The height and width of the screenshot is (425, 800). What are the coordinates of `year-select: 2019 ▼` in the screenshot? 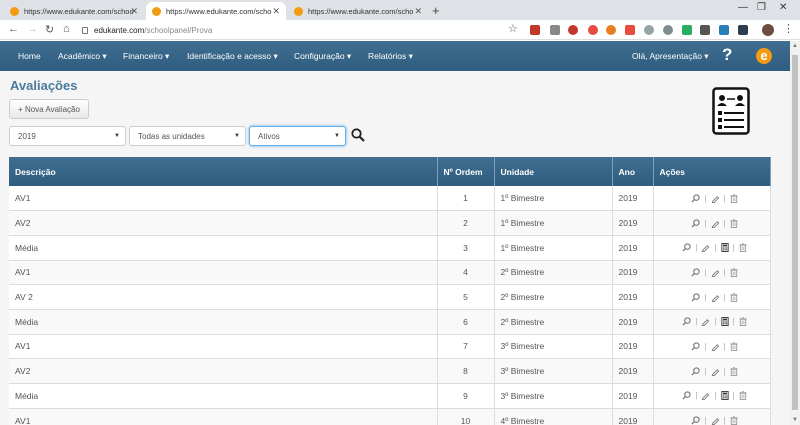 It's located at (67, 136).